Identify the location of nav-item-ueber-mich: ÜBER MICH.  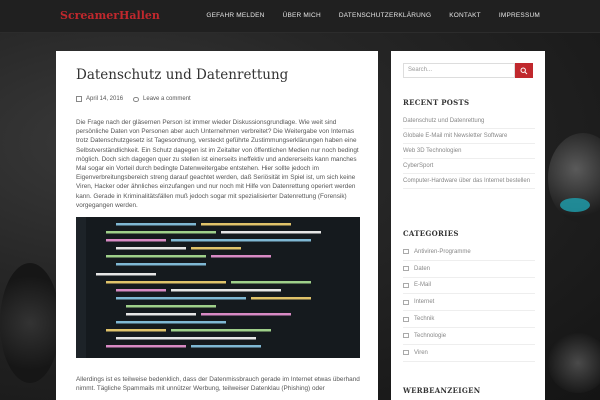
(302, 15).